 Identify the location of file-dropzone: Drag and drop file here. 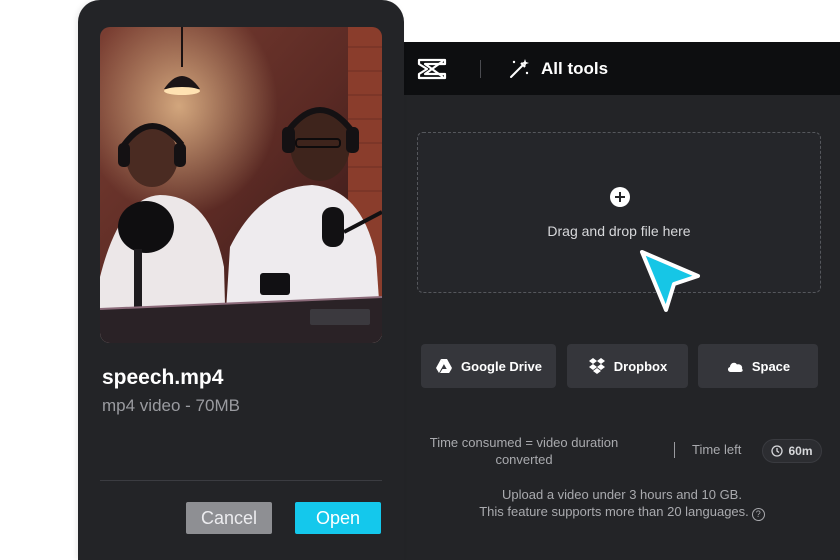
(619, 212).